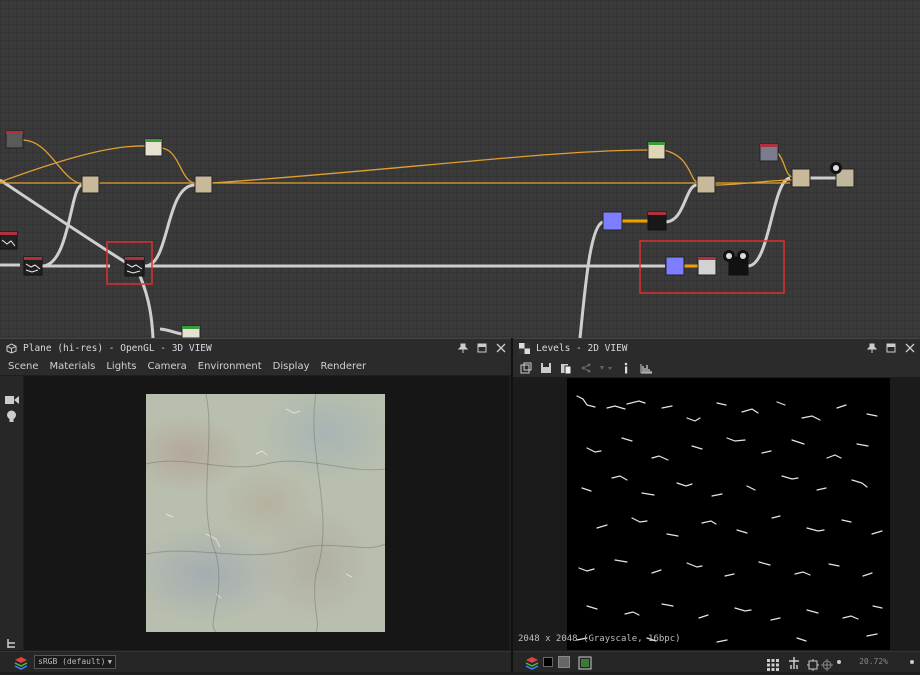  What do you see at coordinates (344, 366) in the screenshot?
I see `menu-renderer: Renderer` at bounding box center [344, 366].